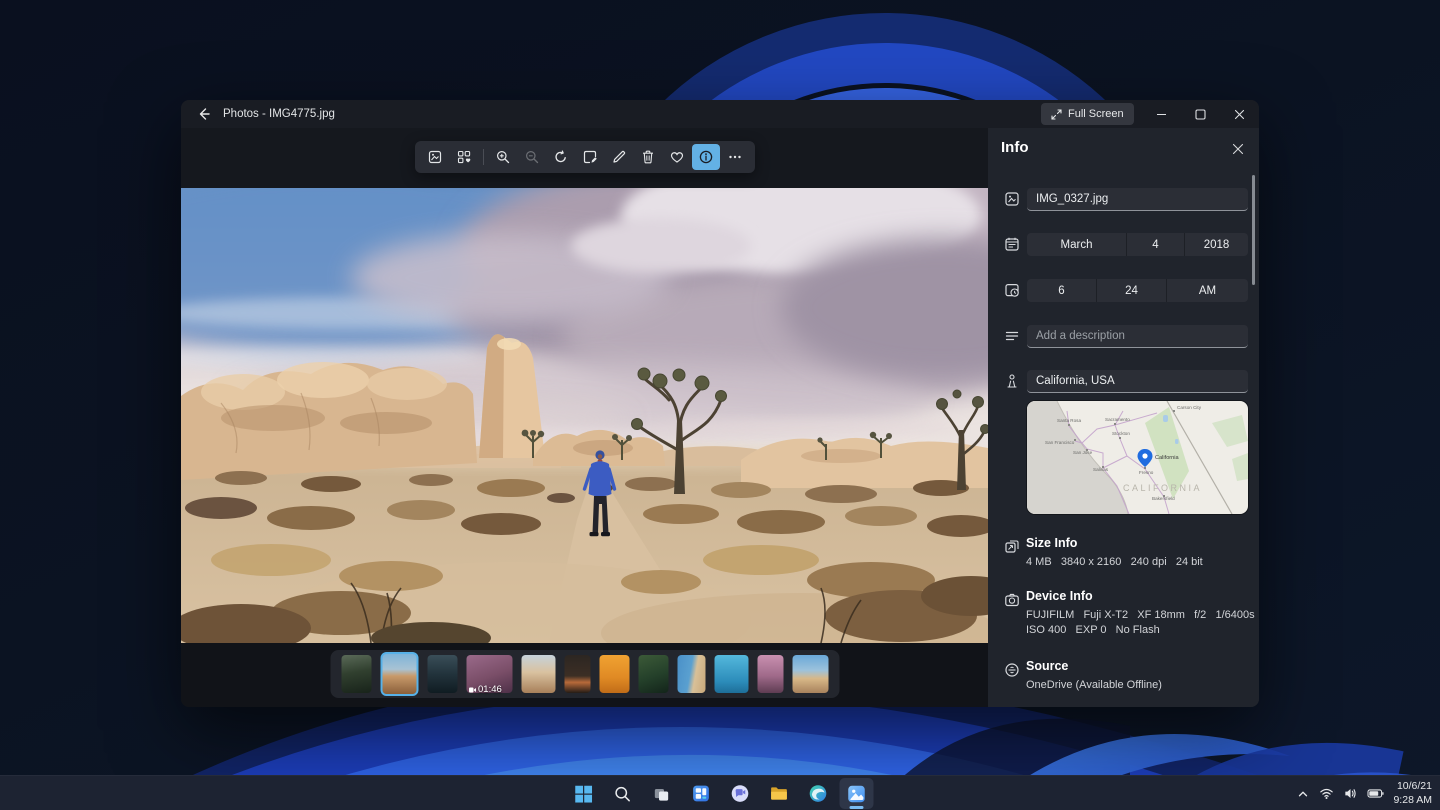 The height and width of the screenshot is (810, 1440). I want to click on teams-chat-icon, so click(739, 793).